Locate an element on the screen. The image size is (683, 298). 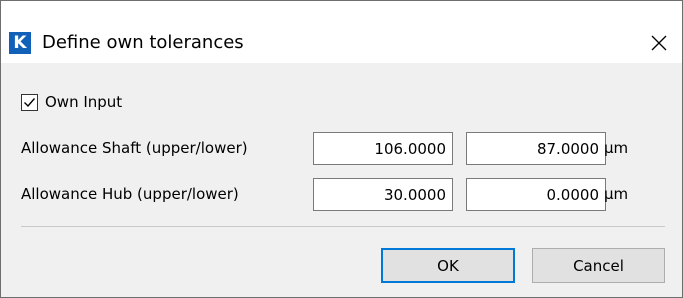
allowance-shaft-label: Allowance Shaft (upper/lower) is located at coordinates (134, 148).